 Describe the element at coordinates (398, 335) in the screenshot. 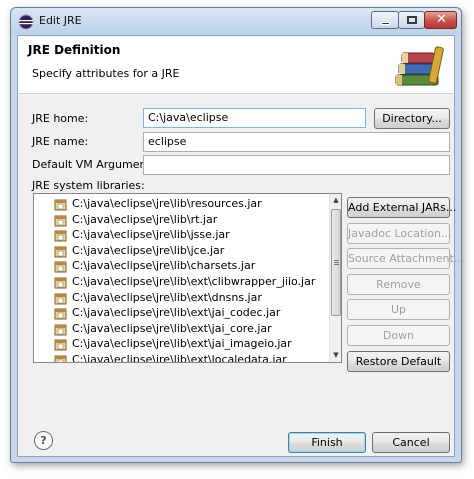

I see `down-button: Down` at that location.